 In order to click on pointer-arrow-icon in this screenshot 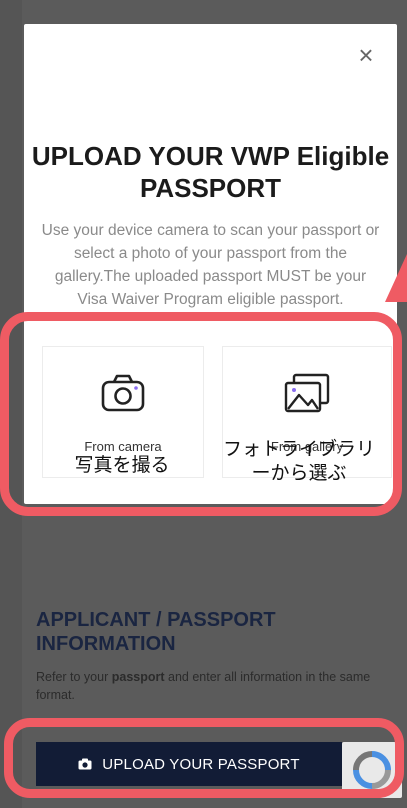, I will do `click(396, 278)`.